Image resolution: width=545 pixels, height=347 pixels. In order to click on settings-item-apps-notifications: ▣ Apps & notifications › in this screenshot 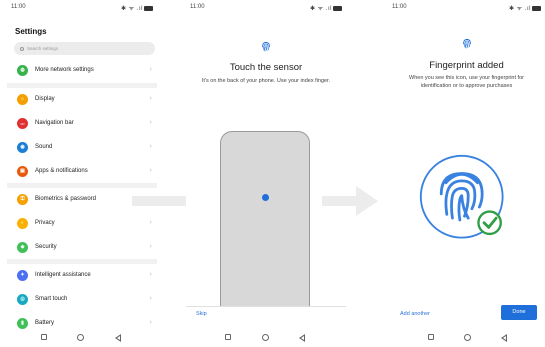, I will do `click(85, 172)`.